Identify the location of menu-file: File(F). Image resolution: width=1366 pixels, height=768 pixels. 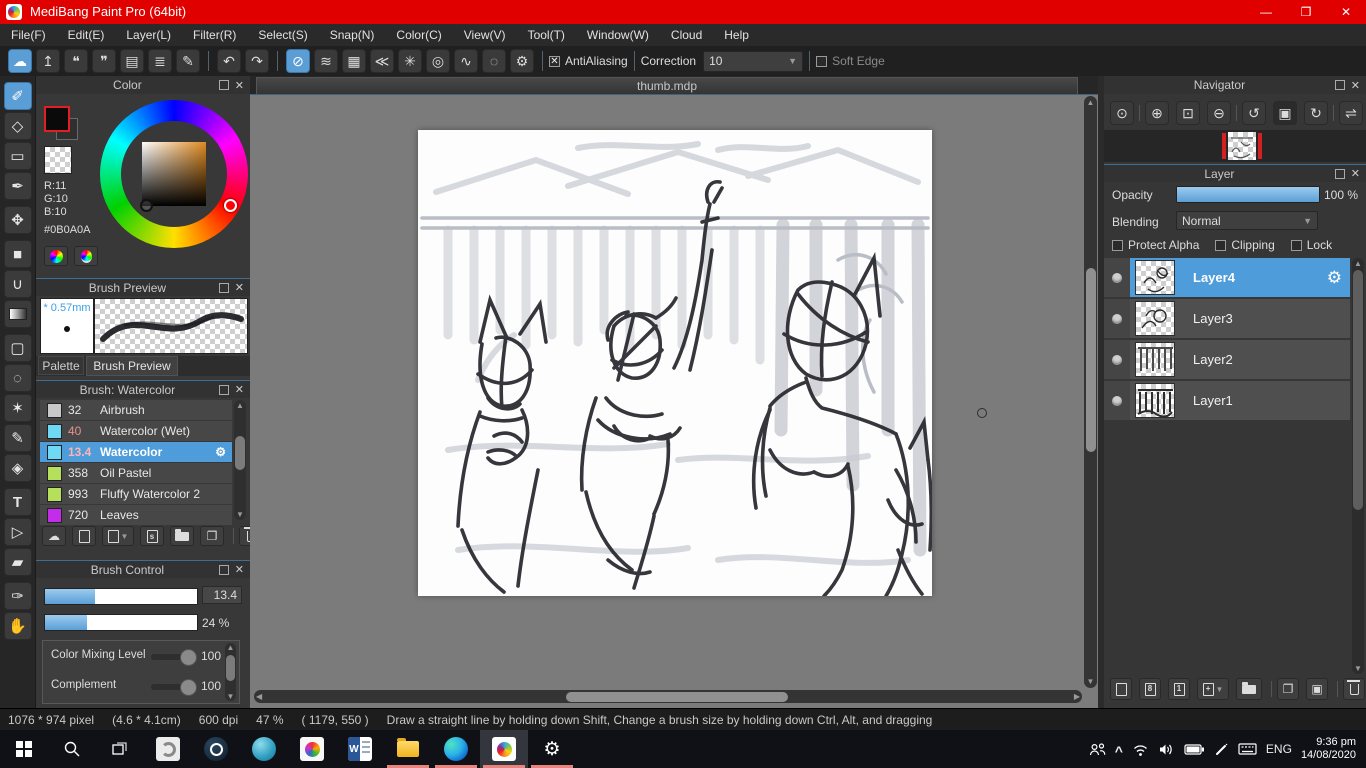
(28, 35).